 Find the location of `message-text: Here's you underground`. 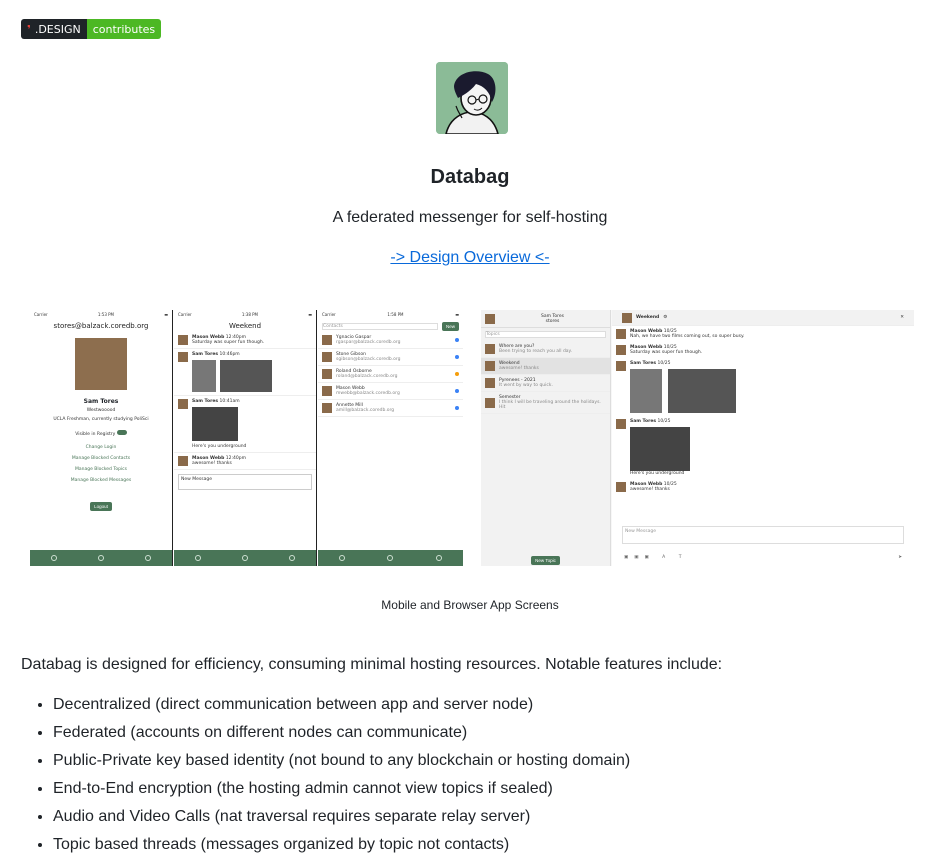

message-text: Here's you underground is located at coordinates (657, 473).